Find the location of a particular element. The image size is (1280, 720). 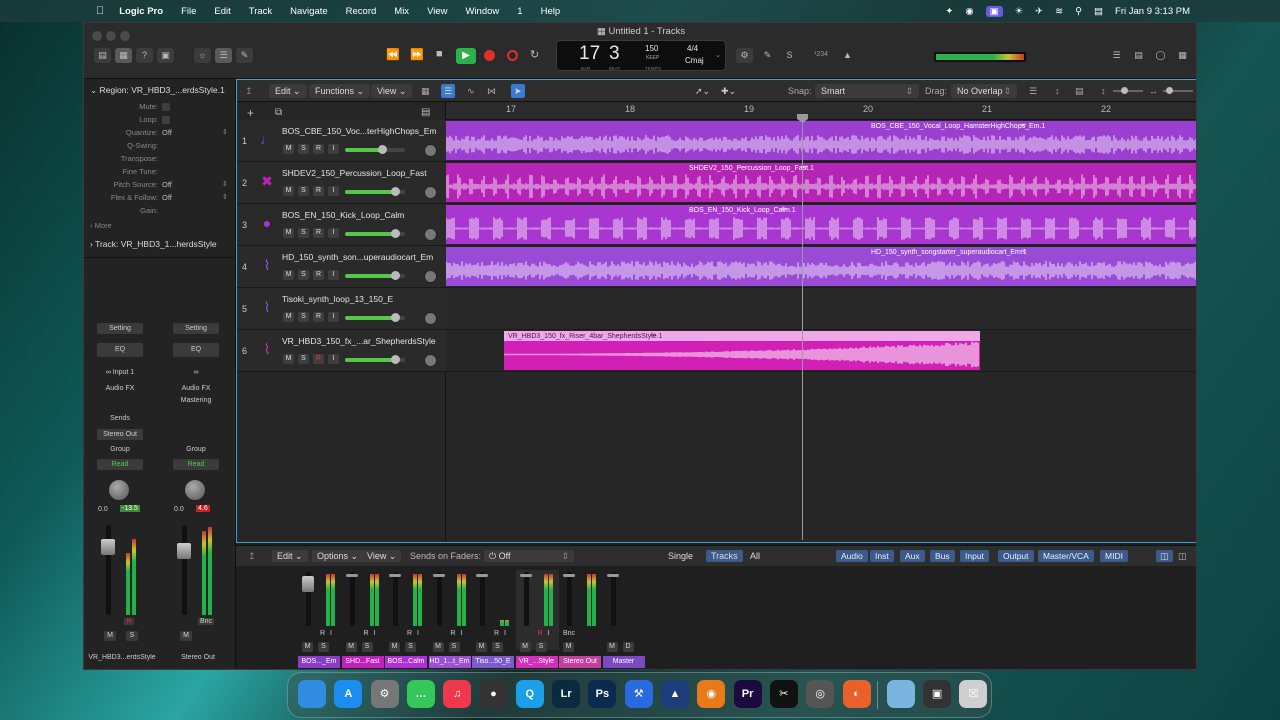

volume-handle is located at coordinates (395, 233).